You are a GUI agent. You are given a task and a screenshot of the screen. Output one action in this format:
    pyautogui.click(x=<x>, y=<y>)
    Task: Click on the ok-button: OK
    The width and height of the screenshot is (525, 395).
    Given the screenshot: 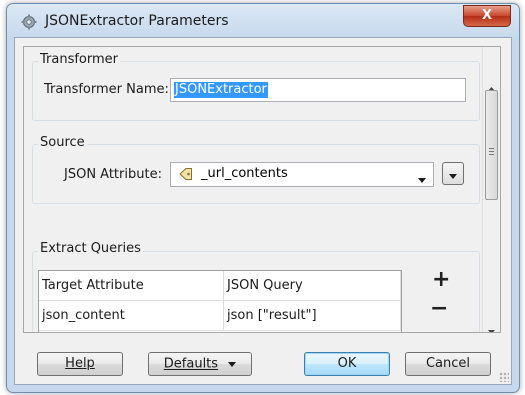 What is the action you would take?
    pyautogui.click(x=347, y=364)
    